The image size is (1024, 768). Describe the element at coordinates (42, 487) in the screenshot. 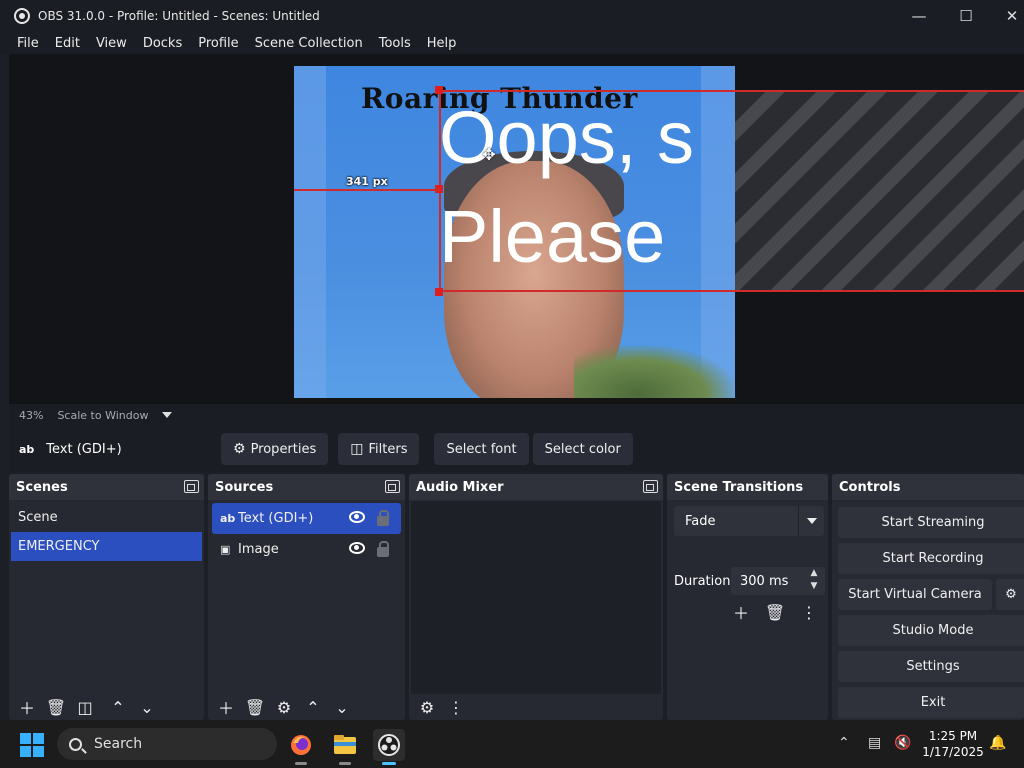

I see `scenes-title: Scenes` at that location.